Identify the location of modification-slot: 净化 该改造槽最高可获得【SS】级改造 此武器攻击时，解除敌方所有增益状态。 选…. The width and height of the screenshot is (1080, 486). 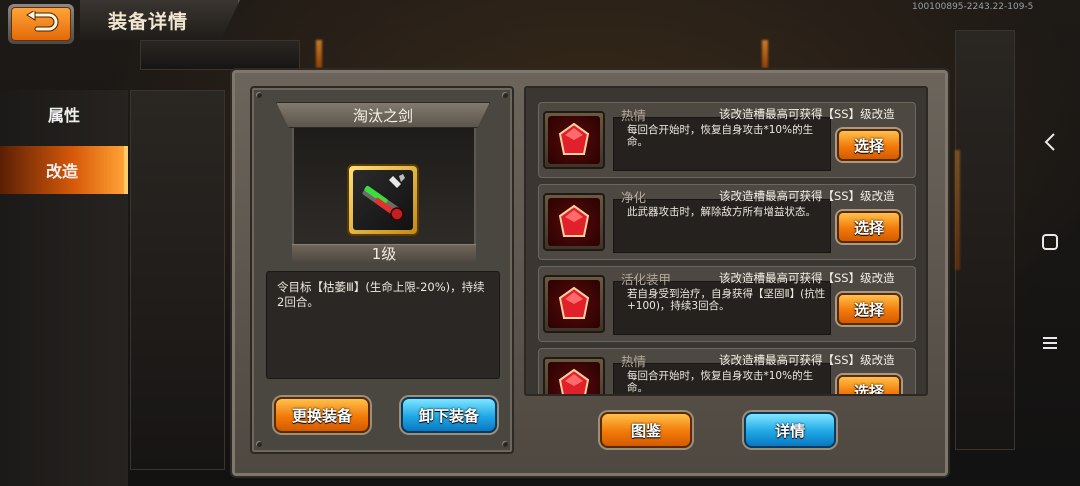
(727, 222).